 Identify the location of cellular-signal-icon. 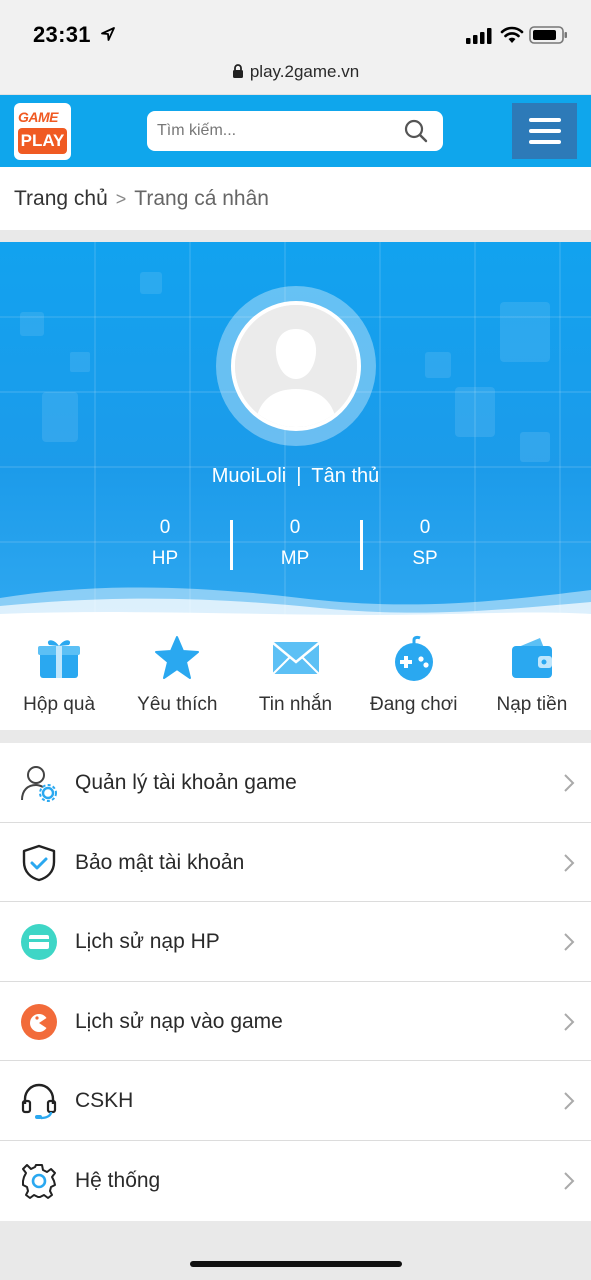
(479, 36).